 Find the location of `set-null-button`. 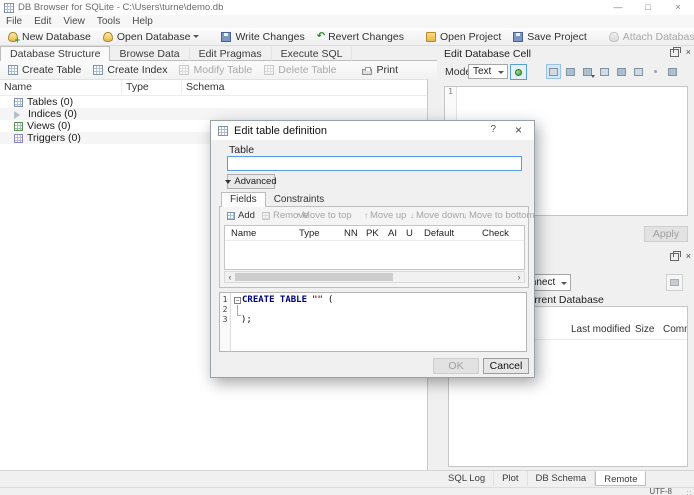

set-null-button is located at coordinates (621, 71).